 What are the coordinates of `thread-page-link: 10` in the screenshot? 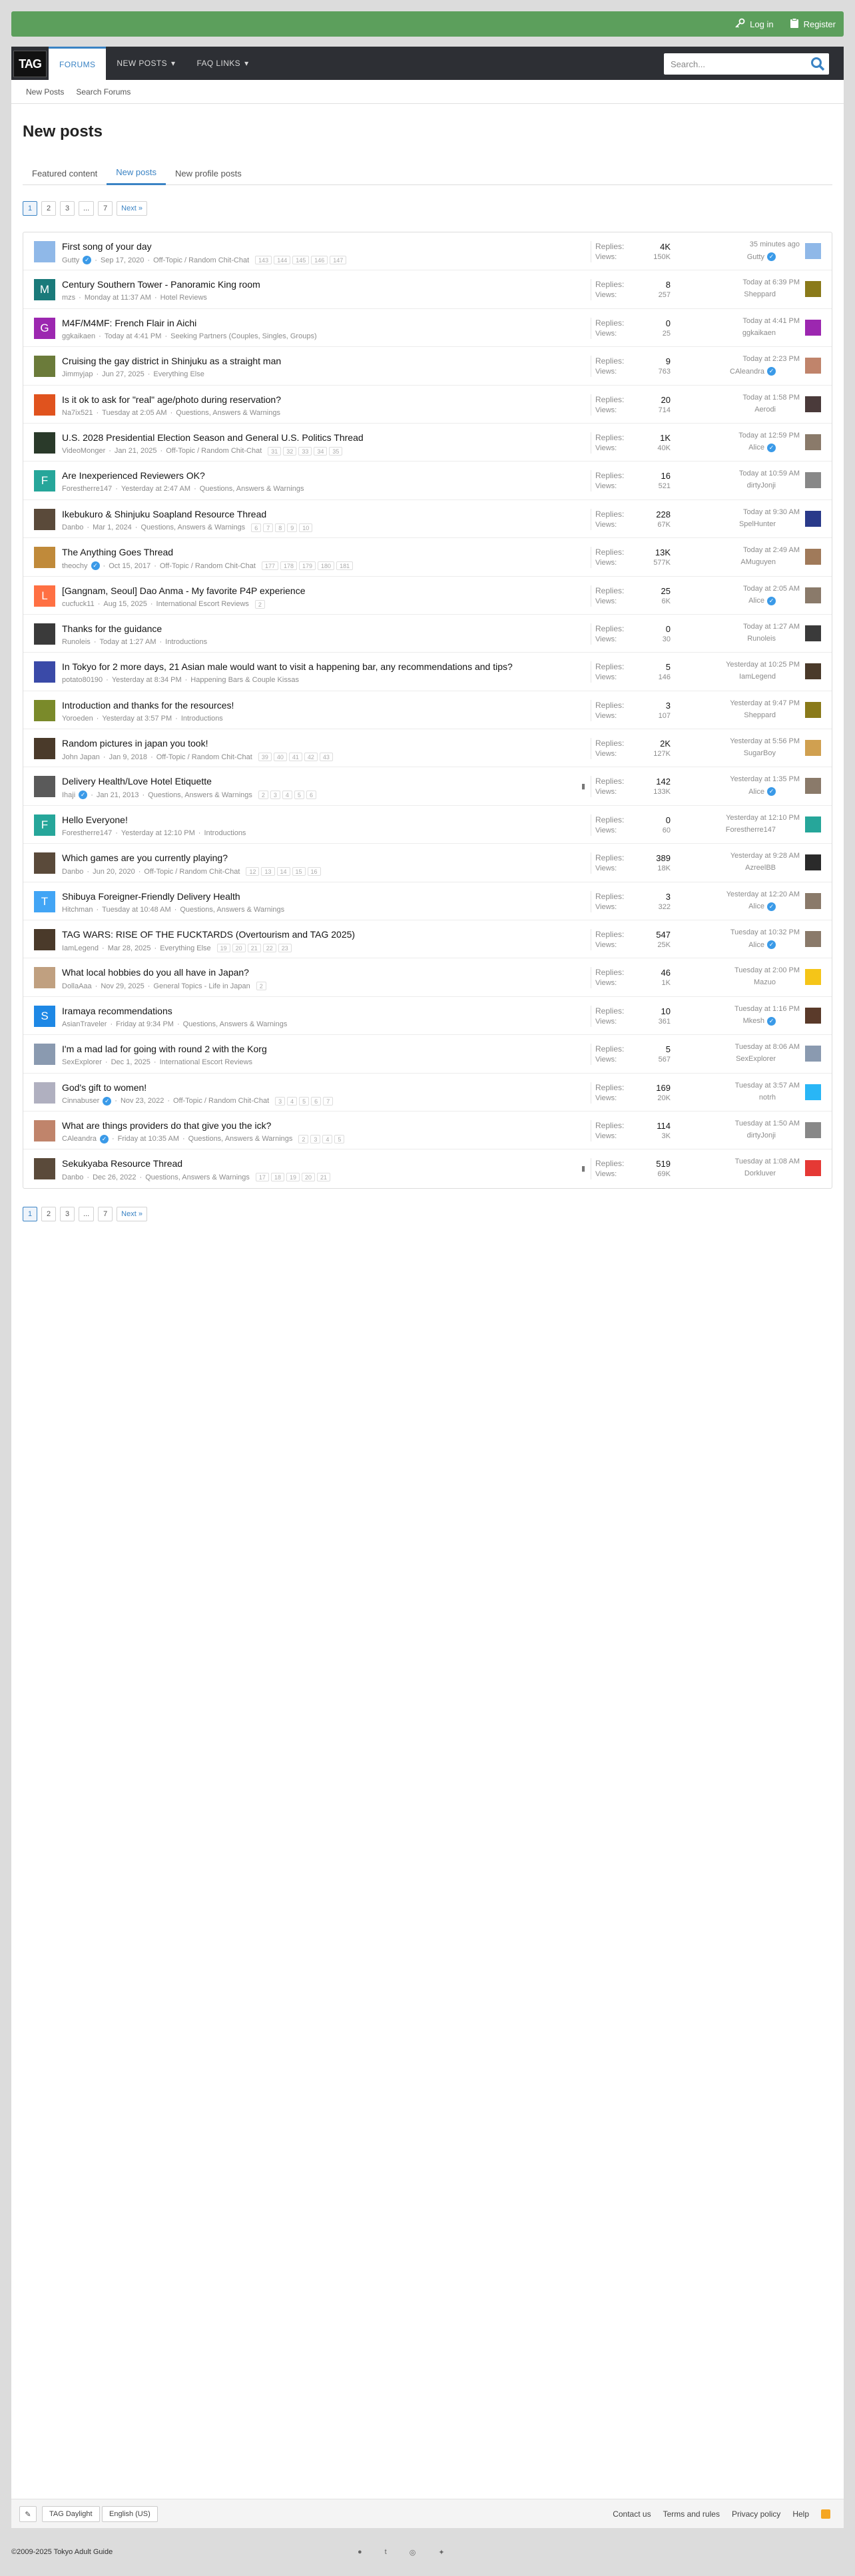 It's located at (306, 527).